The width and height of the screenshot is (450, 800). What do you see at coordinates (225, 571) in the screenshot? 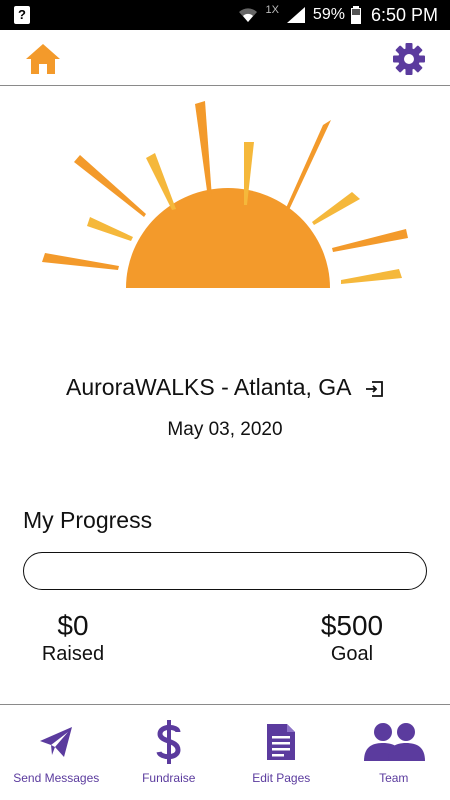
I see `progress-bar` at bounding box center [225, 571].